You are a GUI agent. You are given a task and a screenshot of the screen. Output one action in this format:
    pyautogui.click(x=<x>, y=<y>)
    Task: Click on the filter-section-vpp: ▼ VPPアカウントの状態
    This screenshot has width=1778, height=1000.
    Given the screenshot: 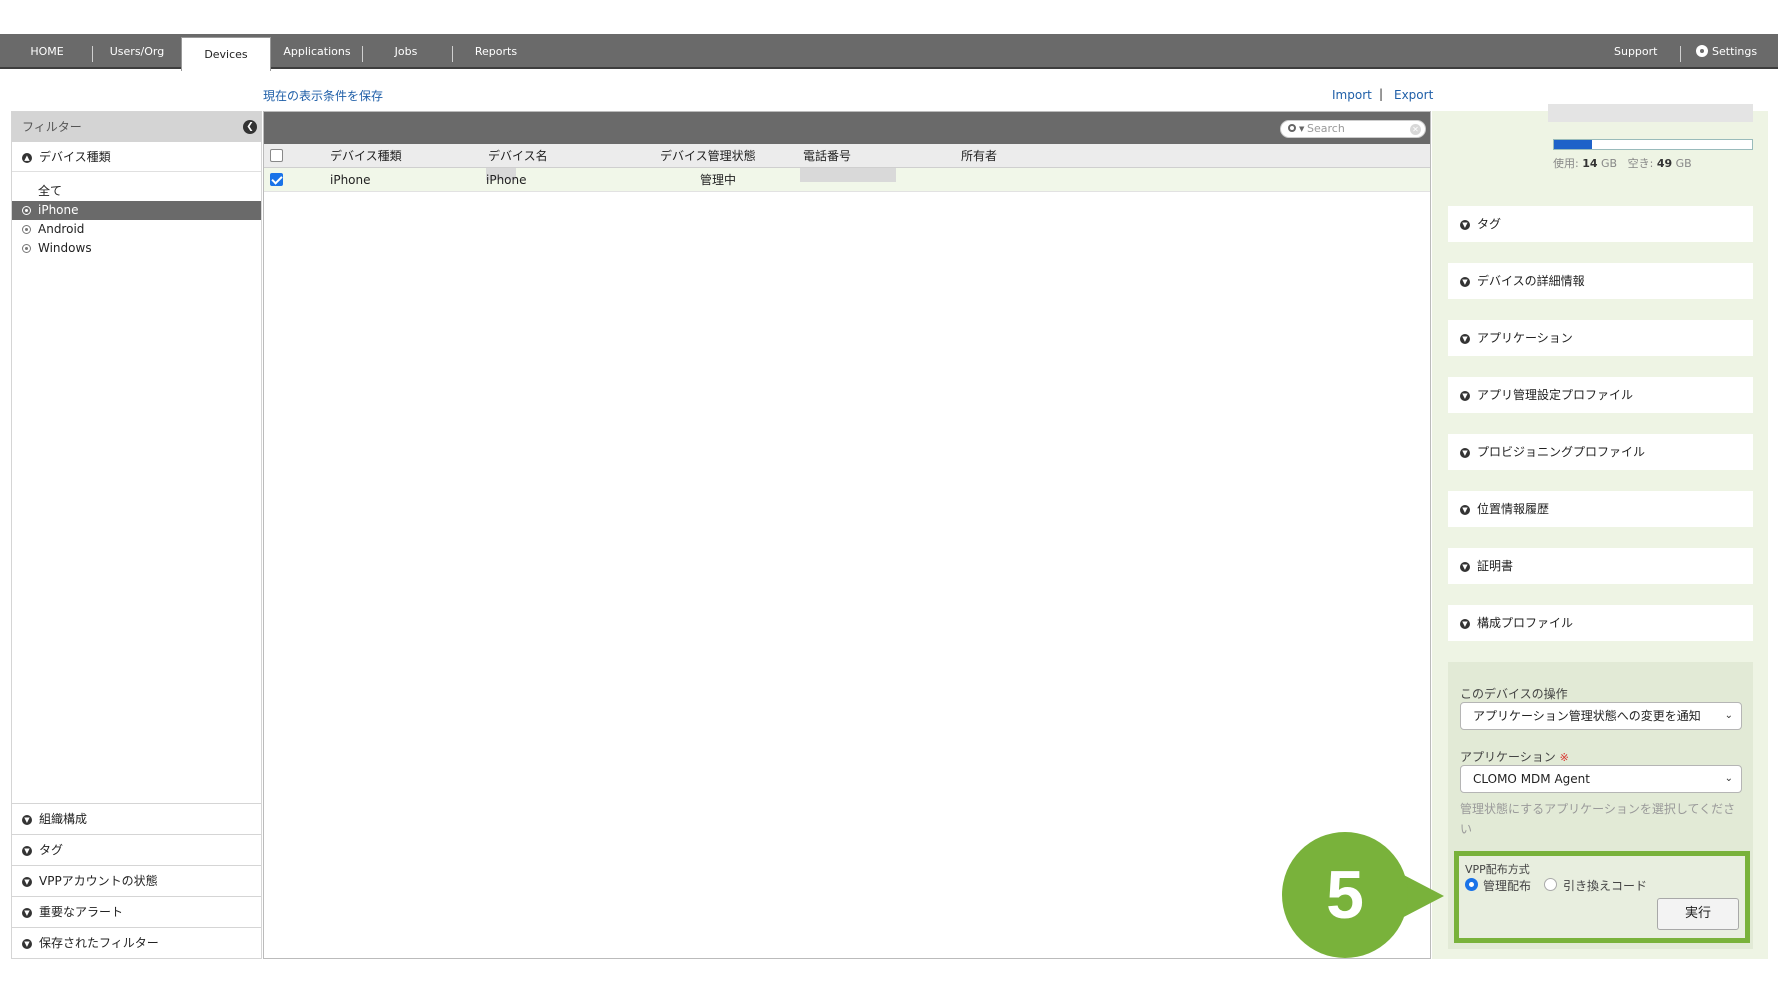 What is the action you would take?
    pyautogui.click(x=136, y=880)
    